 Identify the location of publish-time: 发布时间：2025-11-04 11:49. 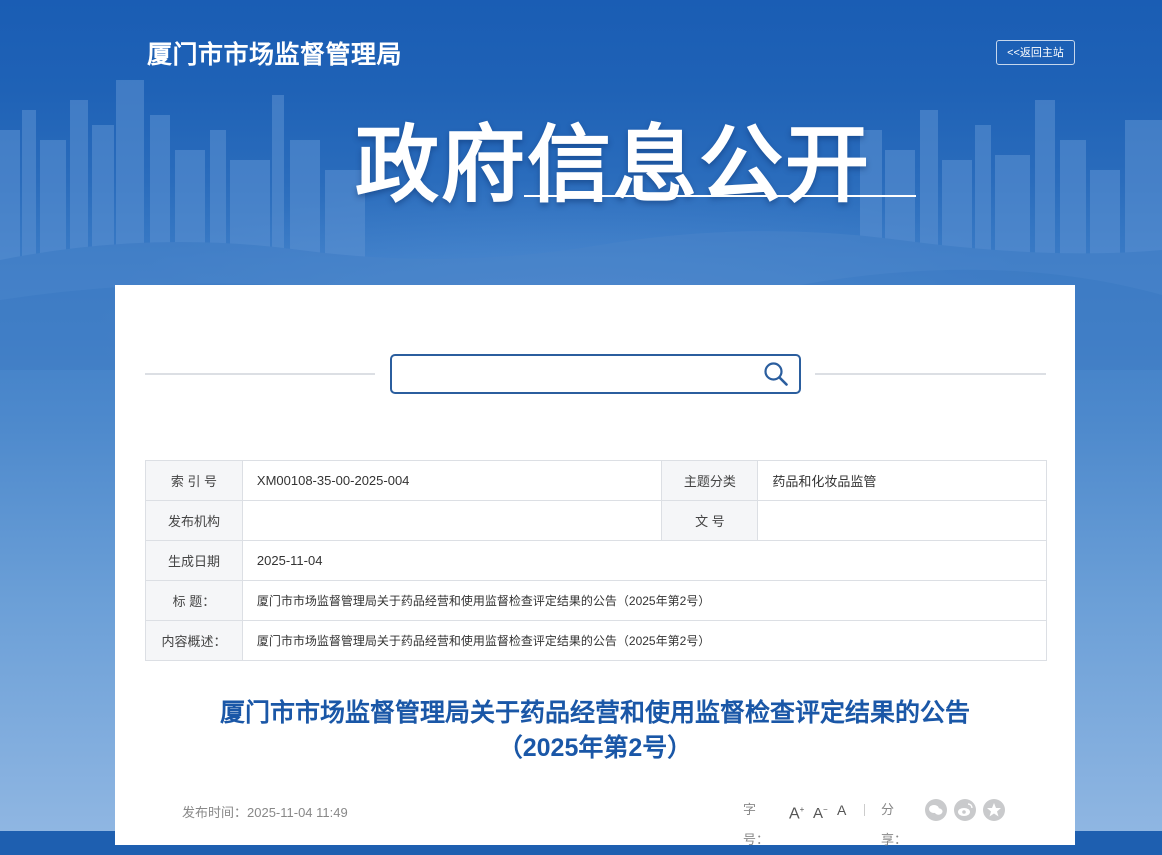
(265, 812).